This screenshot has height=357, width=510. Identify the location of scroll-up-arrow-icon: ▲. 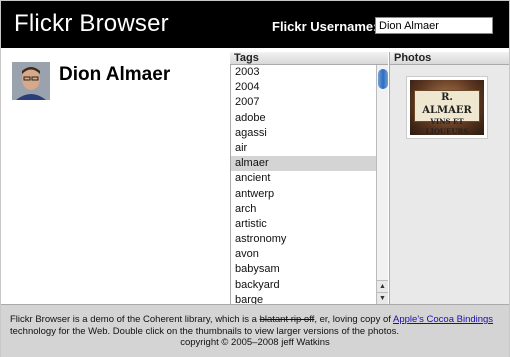
(382, 286).